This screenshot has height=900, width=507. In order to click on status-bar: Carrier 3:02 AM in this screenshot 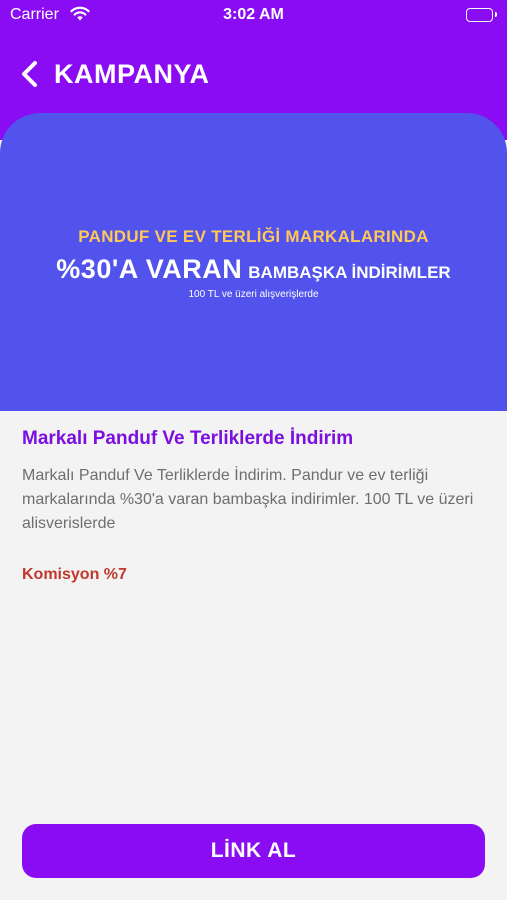, I will do `click(253, 16)`.